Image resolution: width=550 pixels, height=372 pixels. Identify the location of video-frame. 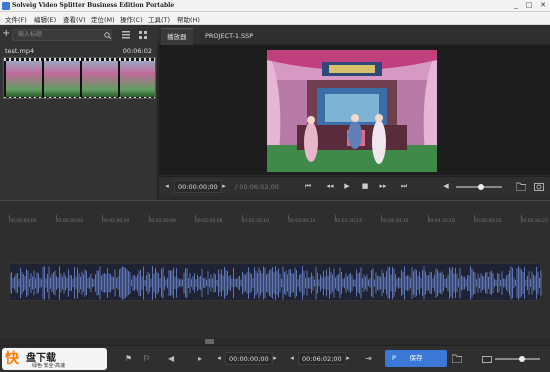
(352, 111).